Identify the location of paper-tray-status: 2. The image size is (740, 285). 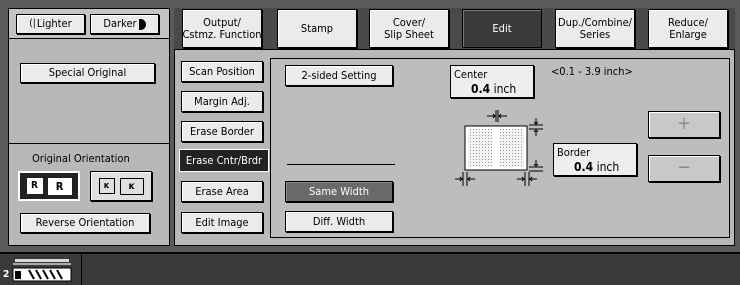
(38, 270).